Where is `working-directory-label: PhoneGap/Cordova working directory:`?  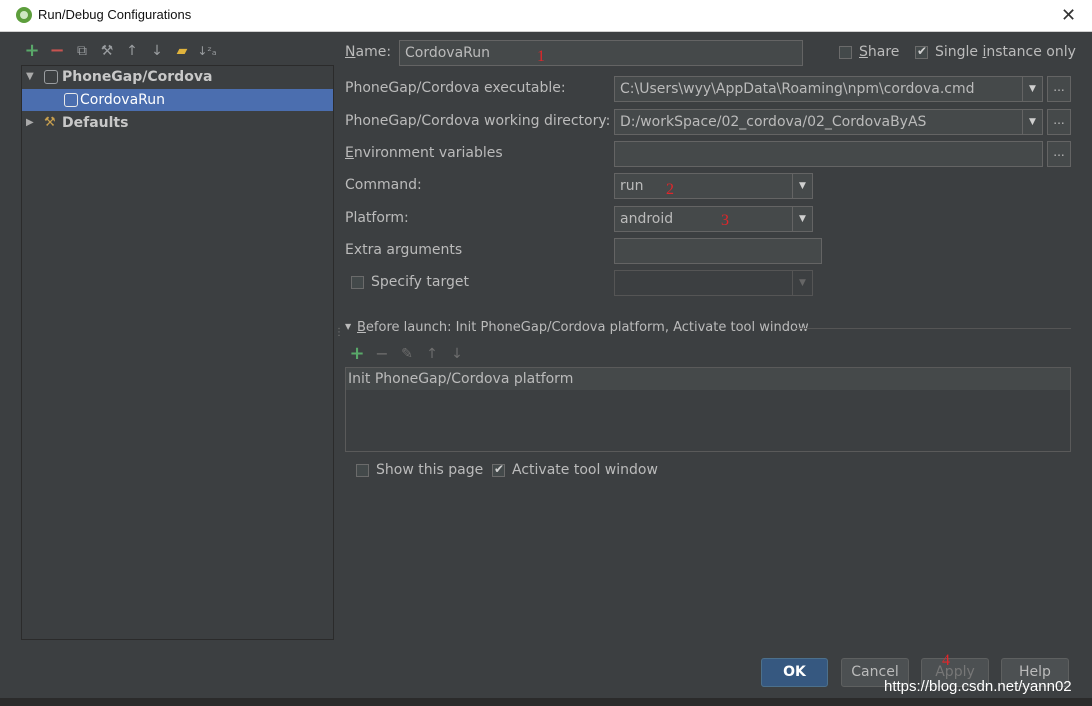
working-directory-label: PhoneGap/Cordova working directory: is located at coordinates (478, 121).